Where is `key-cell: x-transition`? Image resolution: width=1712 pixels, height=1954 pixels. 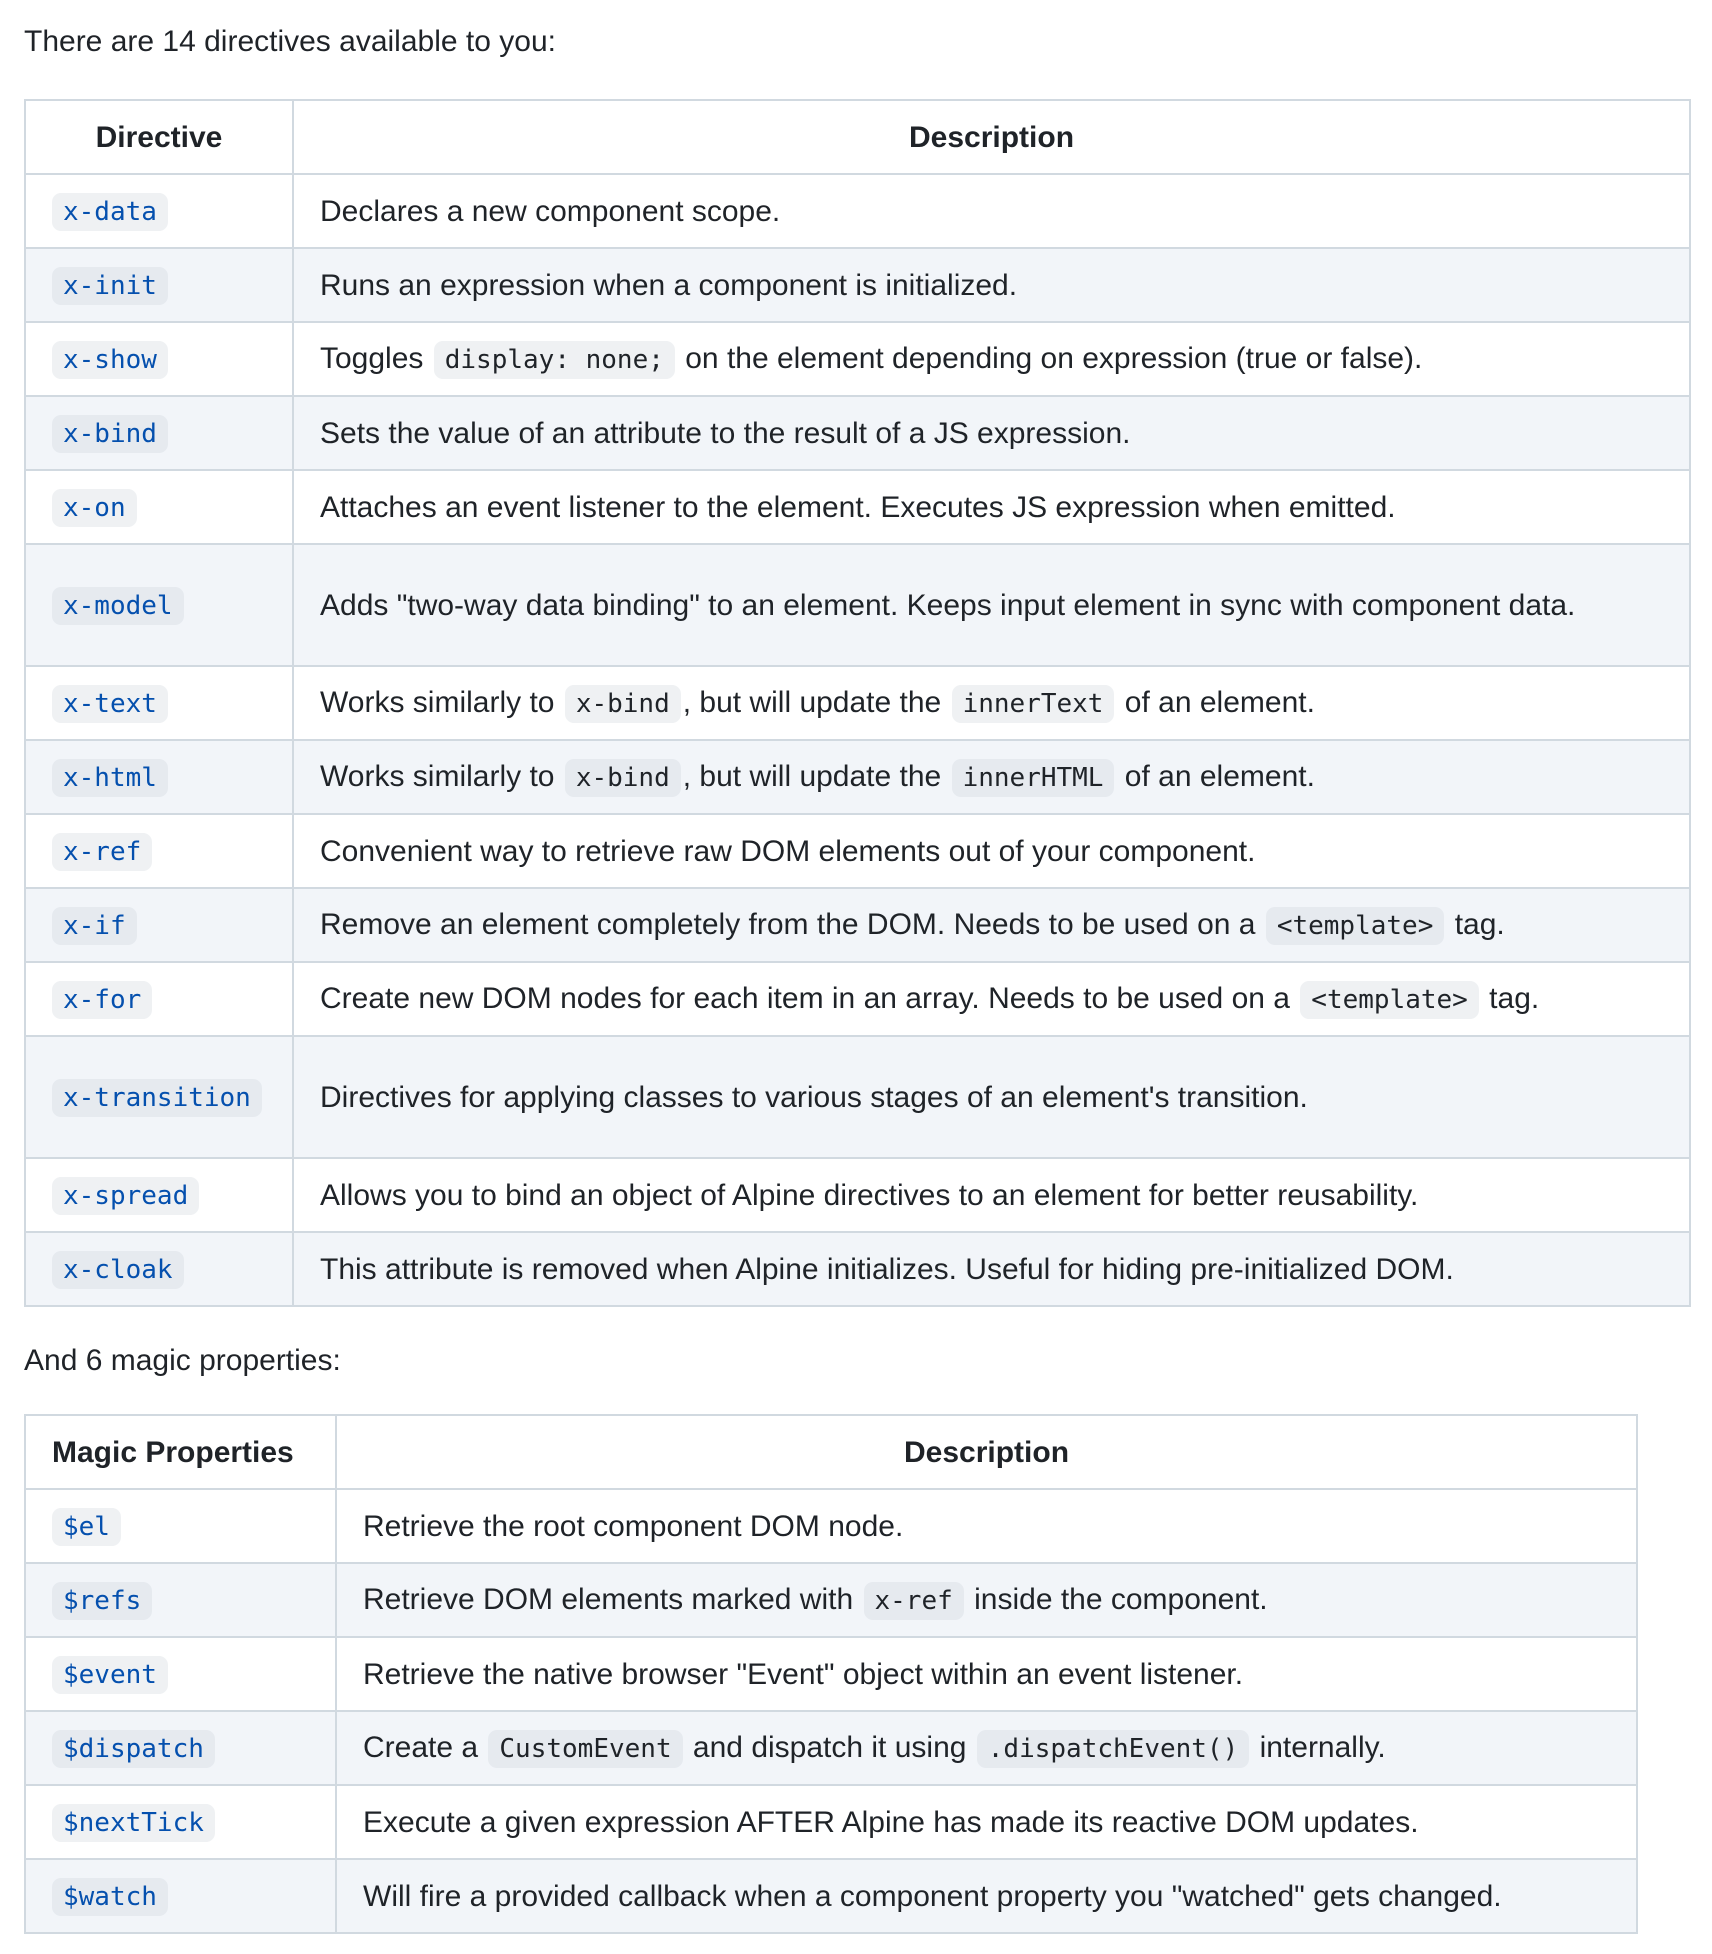 key-cell: x-transition is located at coordinates (159, 1097).